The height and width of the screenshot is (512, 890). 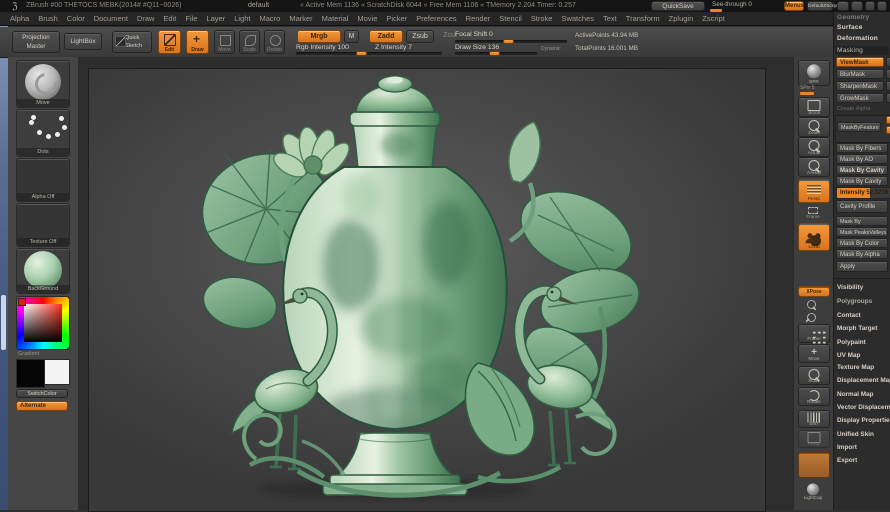 I want to click on growmask-pair-button, so click(x=888, y=98).